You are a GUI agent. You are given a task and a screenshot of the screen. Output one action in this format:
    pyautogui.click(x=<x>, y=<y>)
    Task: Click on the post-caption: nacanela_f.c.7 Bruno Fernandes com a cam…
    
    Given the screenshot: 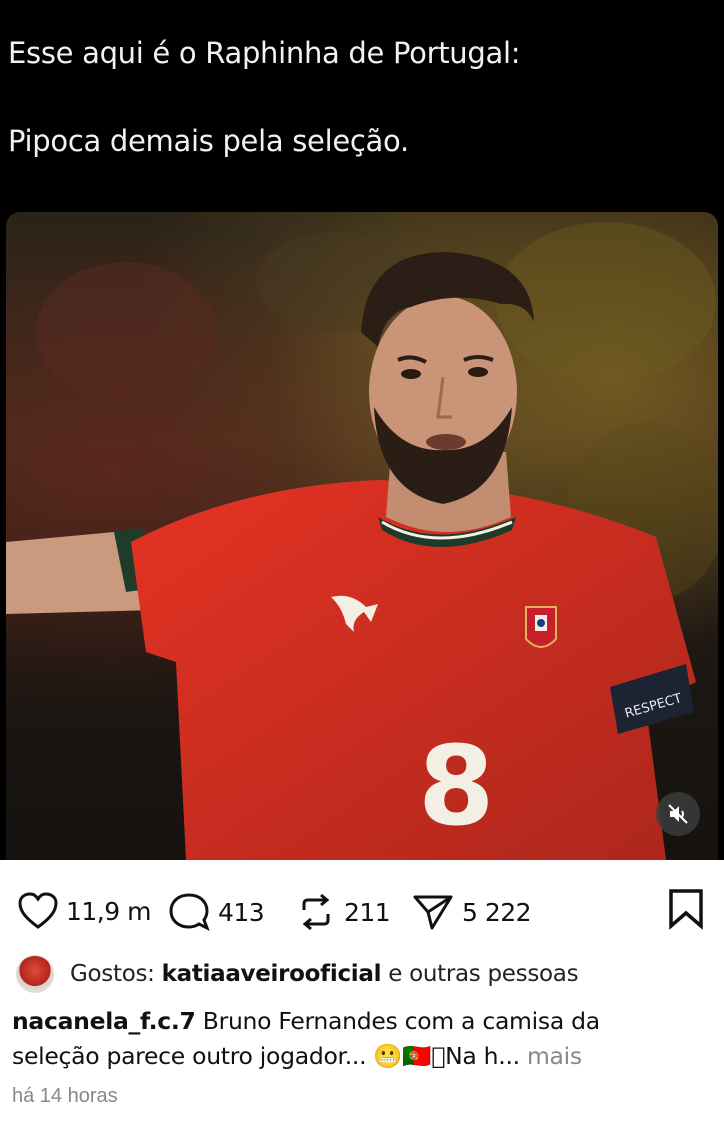 What is the action you would take?
    pyautogui.click(x=362, y=1039)
    